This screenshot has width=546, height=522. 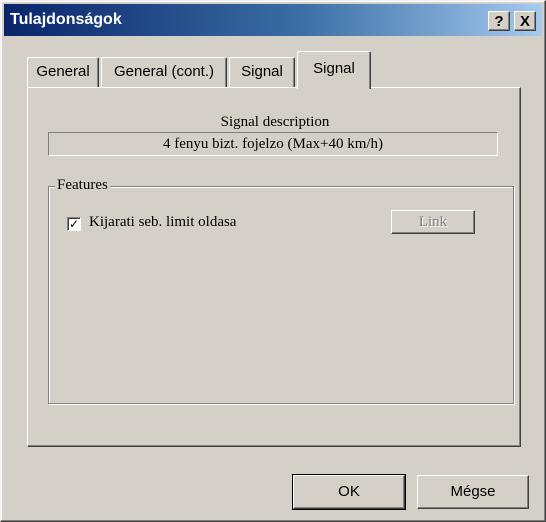 I want to click on limit-checkbox-label: Kijarati seb. limit oldasa, so click(x=162, y=222).